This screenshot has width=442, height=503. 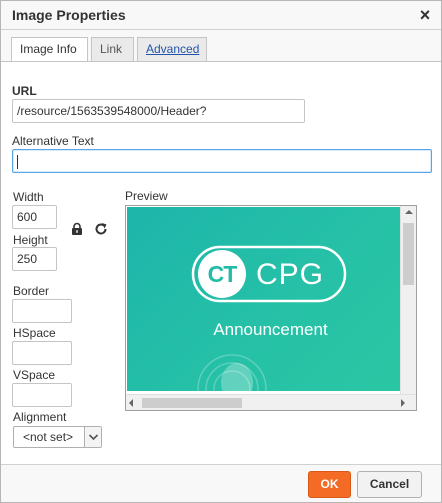 What do you see at coordinates (408, 254) in the screenshot?
I see `vertical-scroll-thumb` at bounding box center [408, 254].